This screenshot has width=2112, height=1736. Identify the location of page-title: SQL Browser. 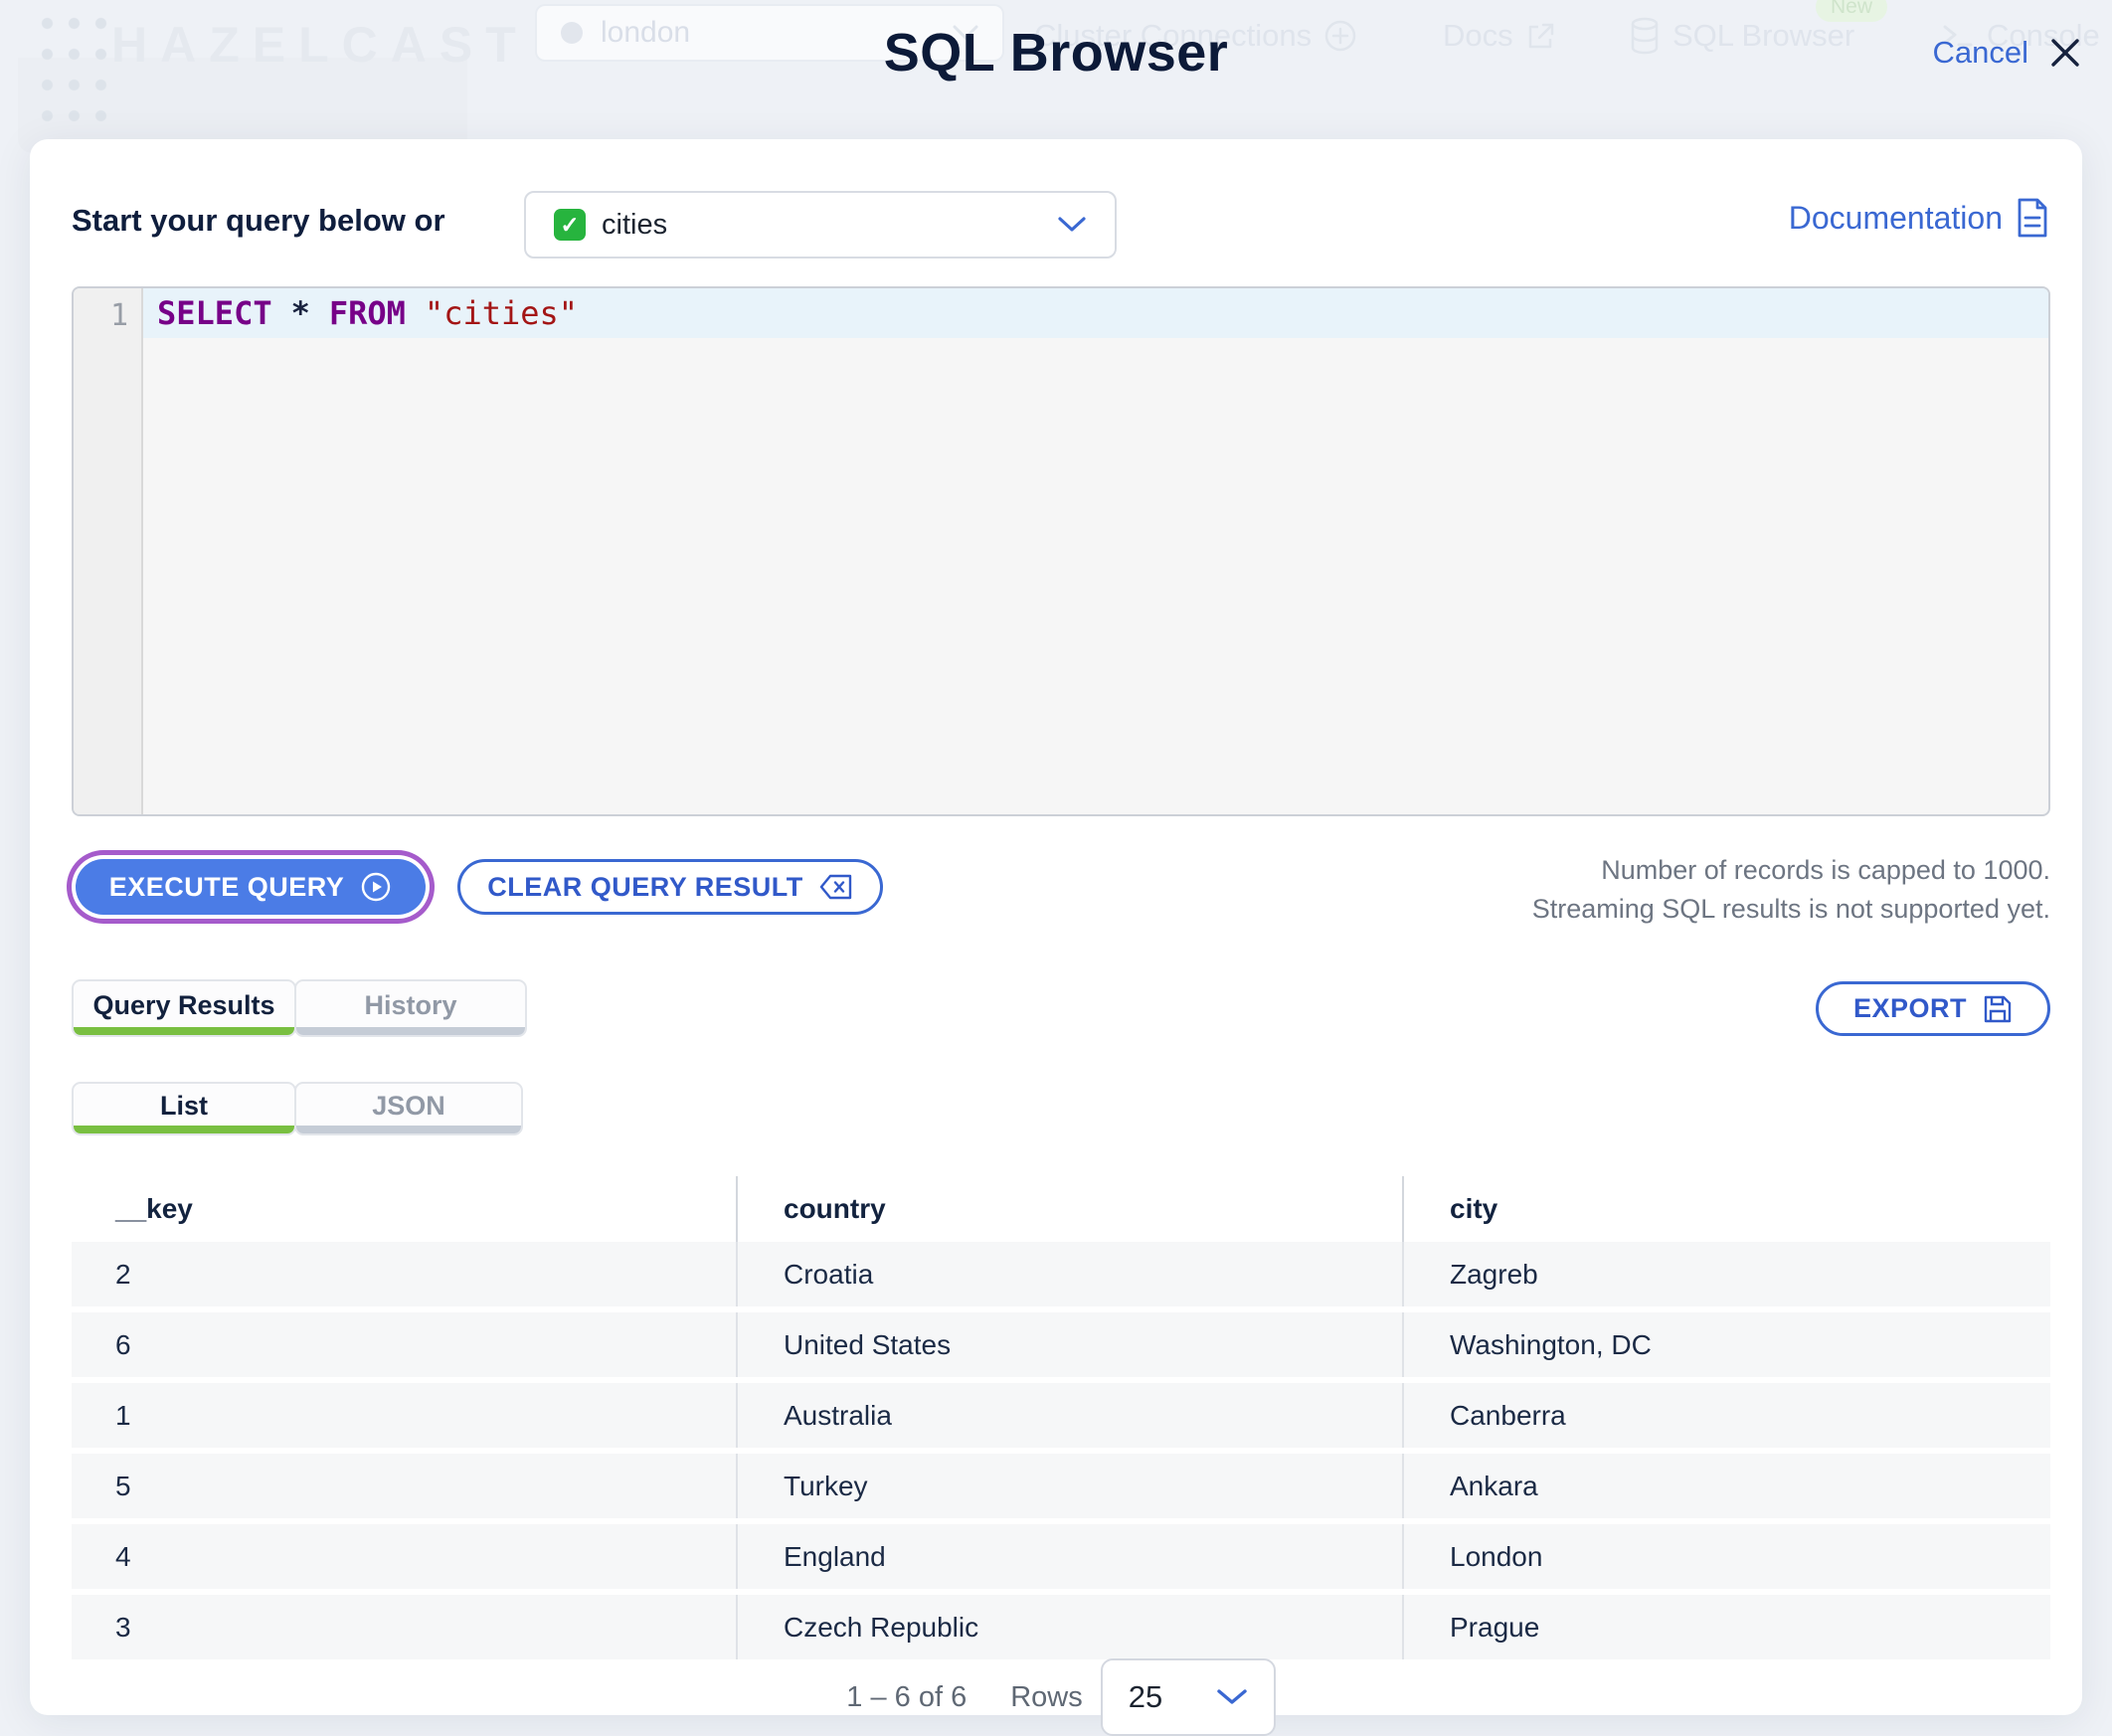
(1056, 53).